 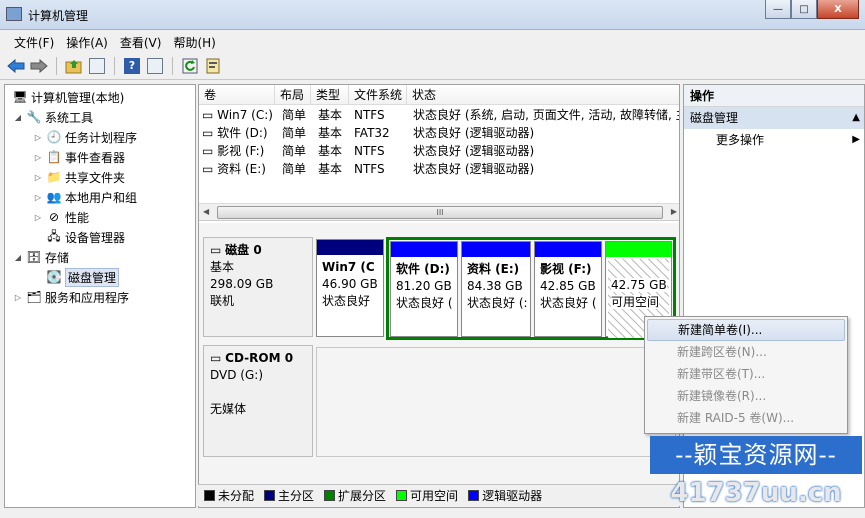 I want to click on computer-management-icon, so click(x=14, y=14).